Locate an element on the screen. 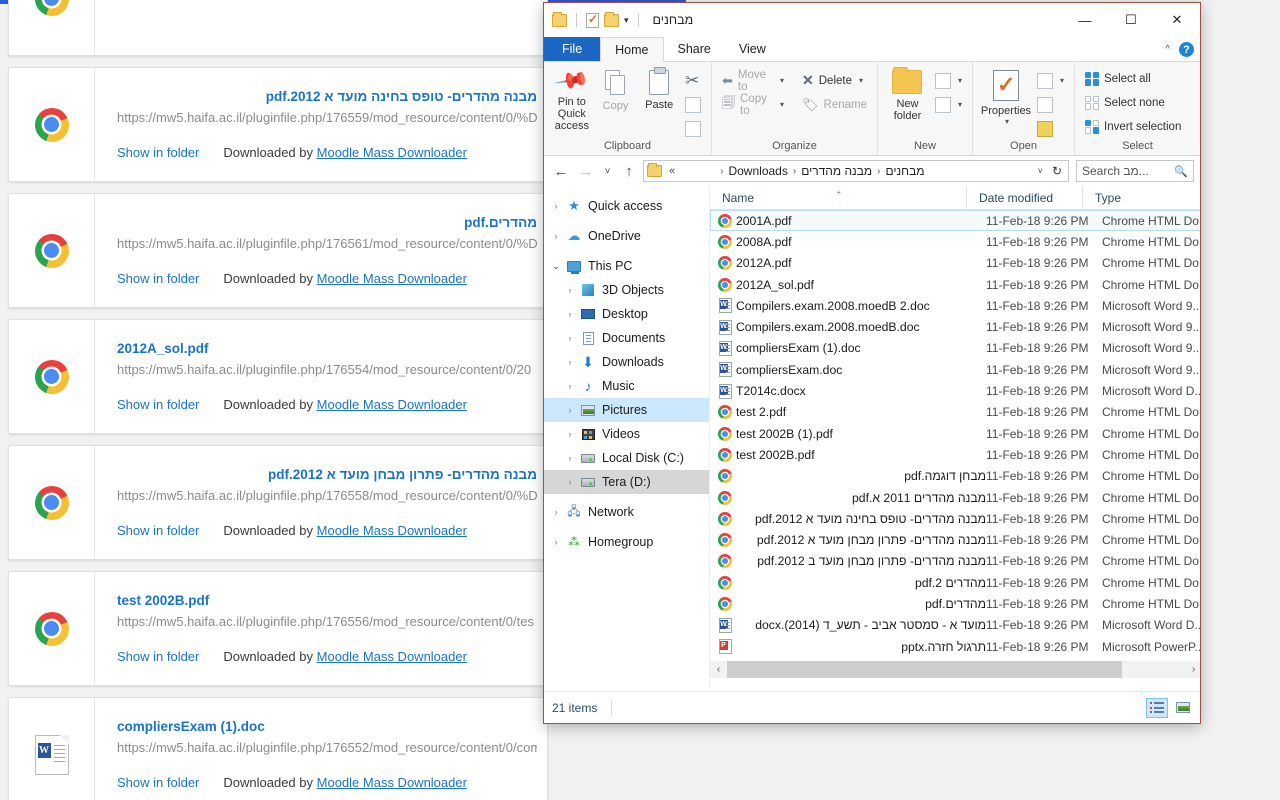  copy-button: Copy is located at coordinates (616, 88).